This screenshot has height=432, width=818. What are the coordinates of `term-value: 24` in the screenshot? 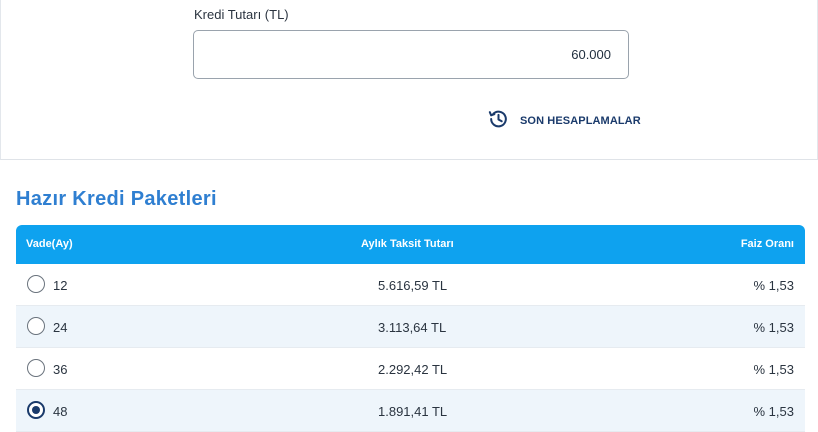 It's located at (60, 327).